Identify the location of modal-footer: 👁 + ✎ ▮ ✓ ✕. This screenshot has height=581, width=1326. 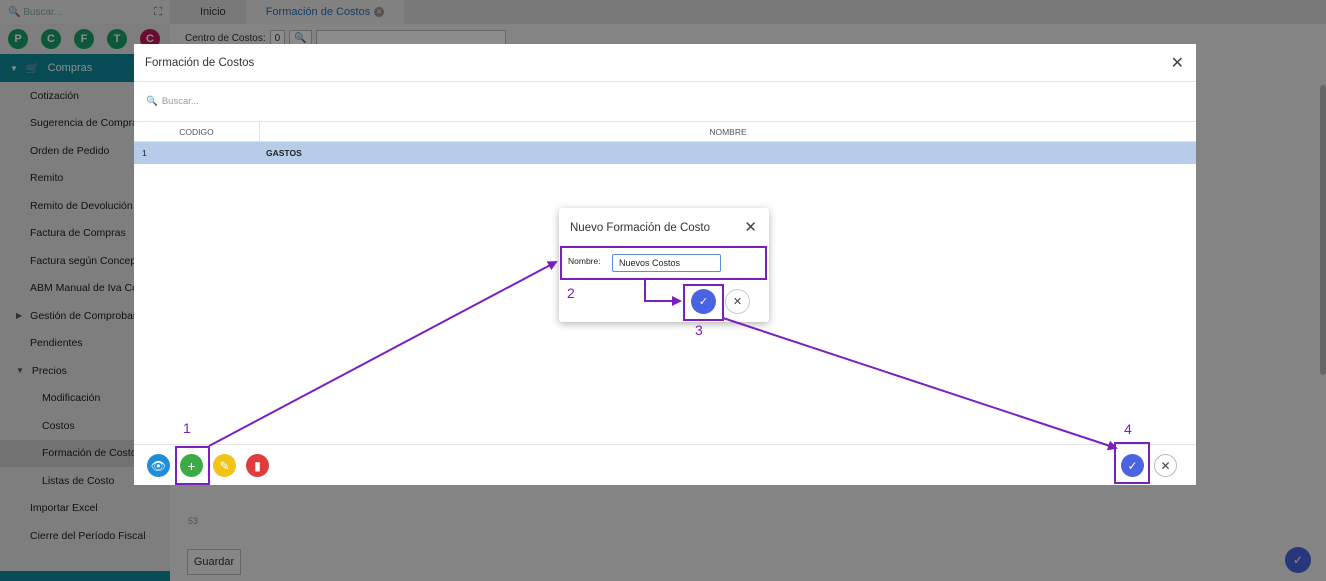
(665, 464).